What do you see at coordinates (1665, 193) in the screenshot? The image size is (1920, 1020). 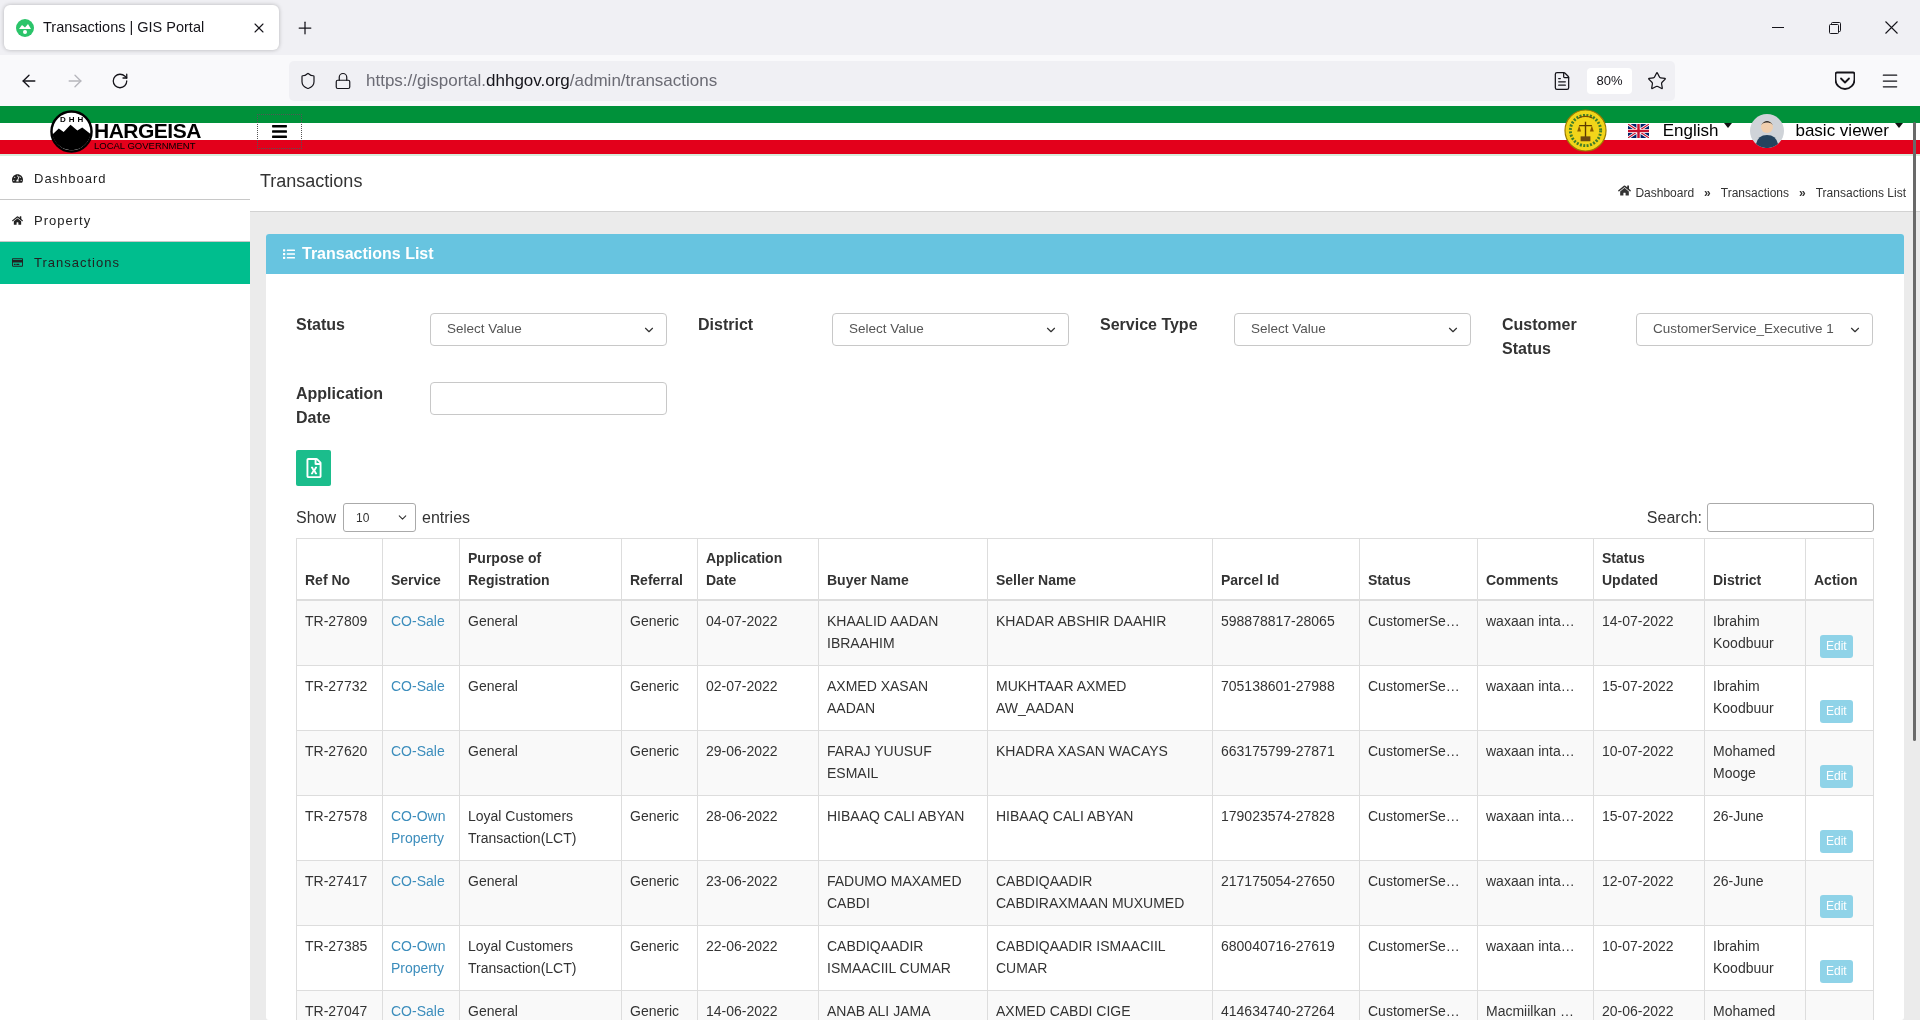 I see `breadcrumb-link: Dashboard` at bounding box center [1665, 193].